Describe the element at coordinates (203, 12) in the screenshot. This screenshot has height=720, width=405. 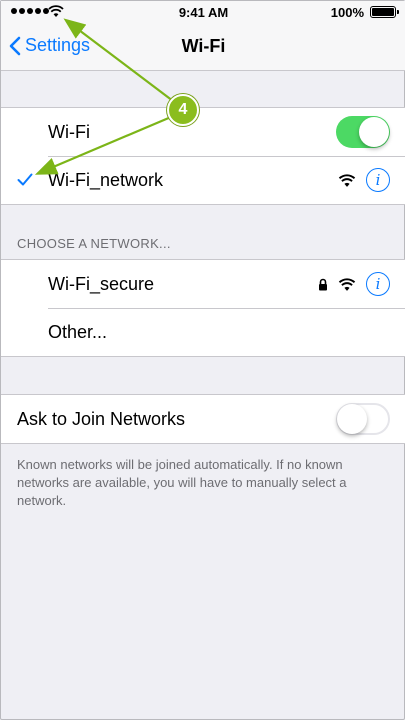
I see `status-bar: 9:41 AM 100%` at that location.